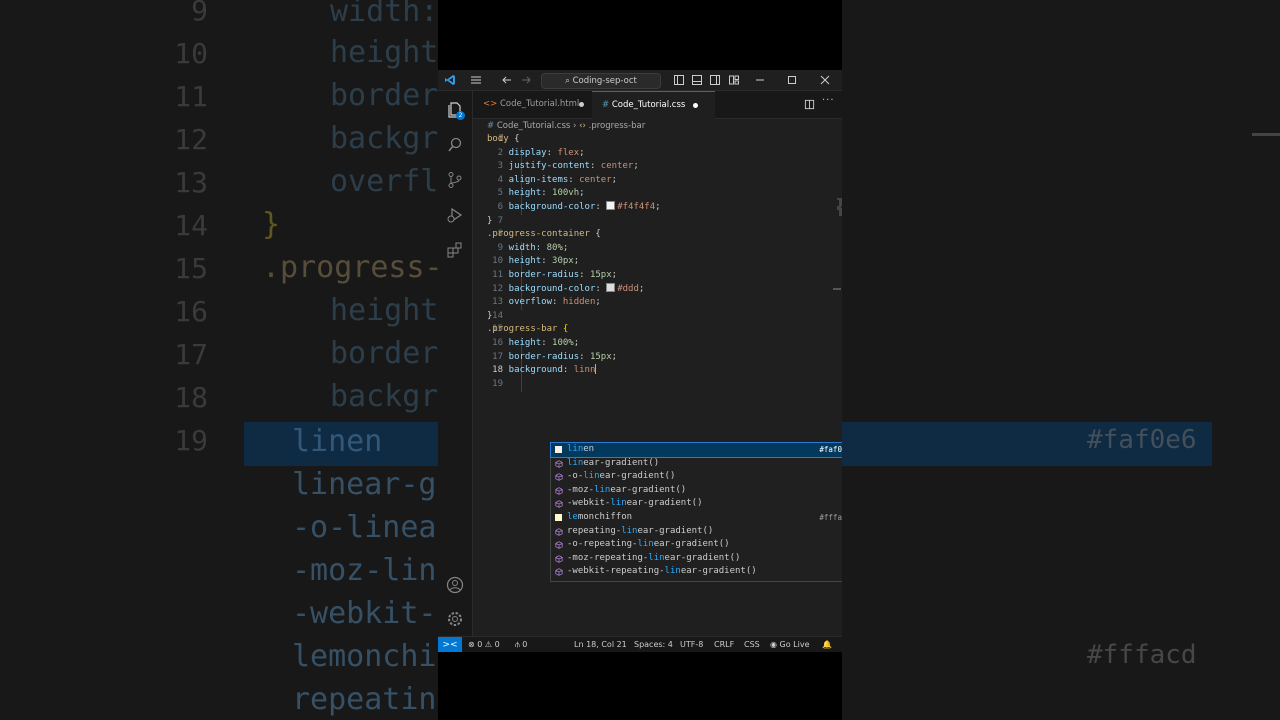  What do you see at coordinates (657, 140) in the screenshot?
I see `code-line: 1 body {` at bounding box center [657, 140].